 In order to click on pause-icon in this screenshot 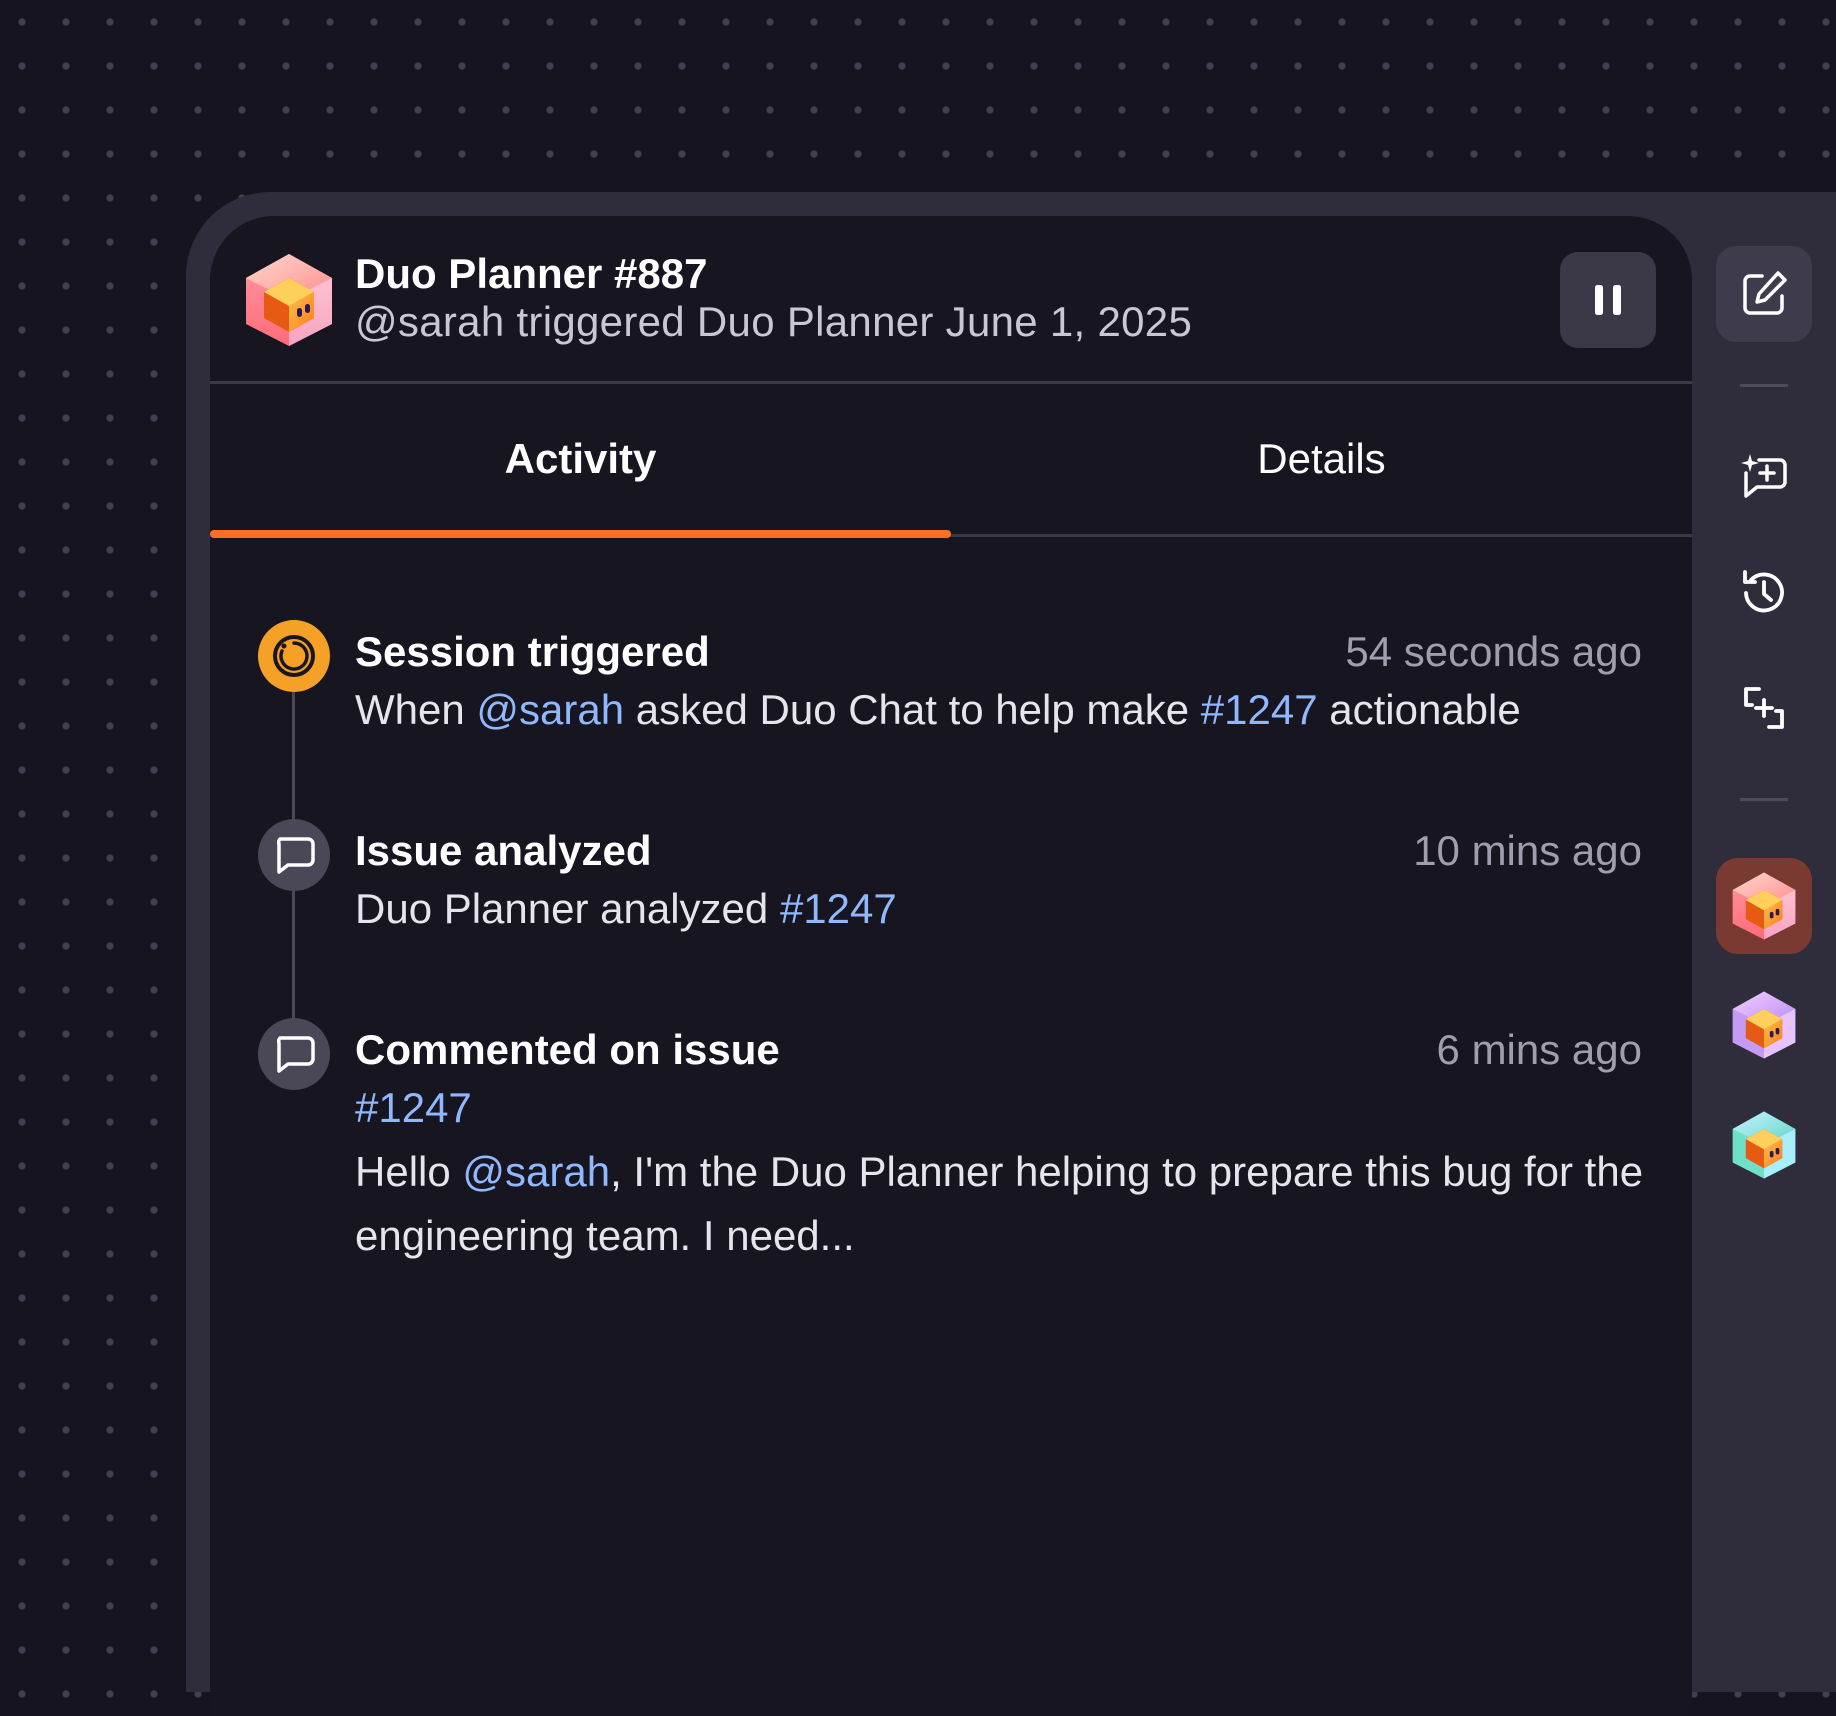, I will do `click(1608, 300)`.